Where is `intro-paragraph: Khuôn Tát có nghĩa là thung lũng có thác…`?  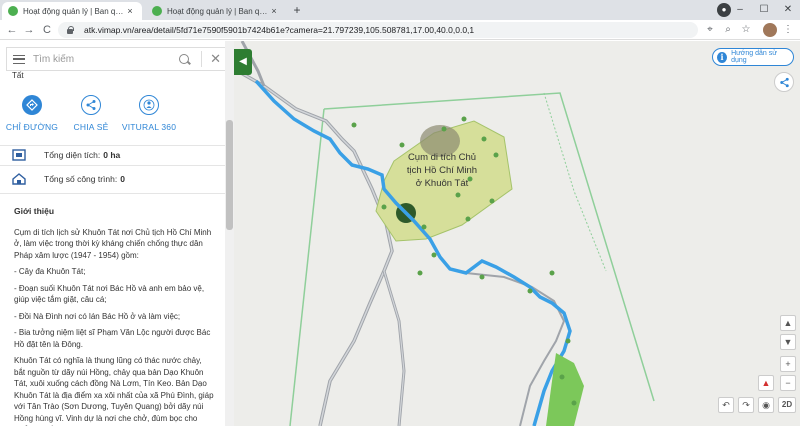
intro-paragraph: Khuôn Tát có nghĩa là thung lũng có thác… is located at coordinates (114, 391).